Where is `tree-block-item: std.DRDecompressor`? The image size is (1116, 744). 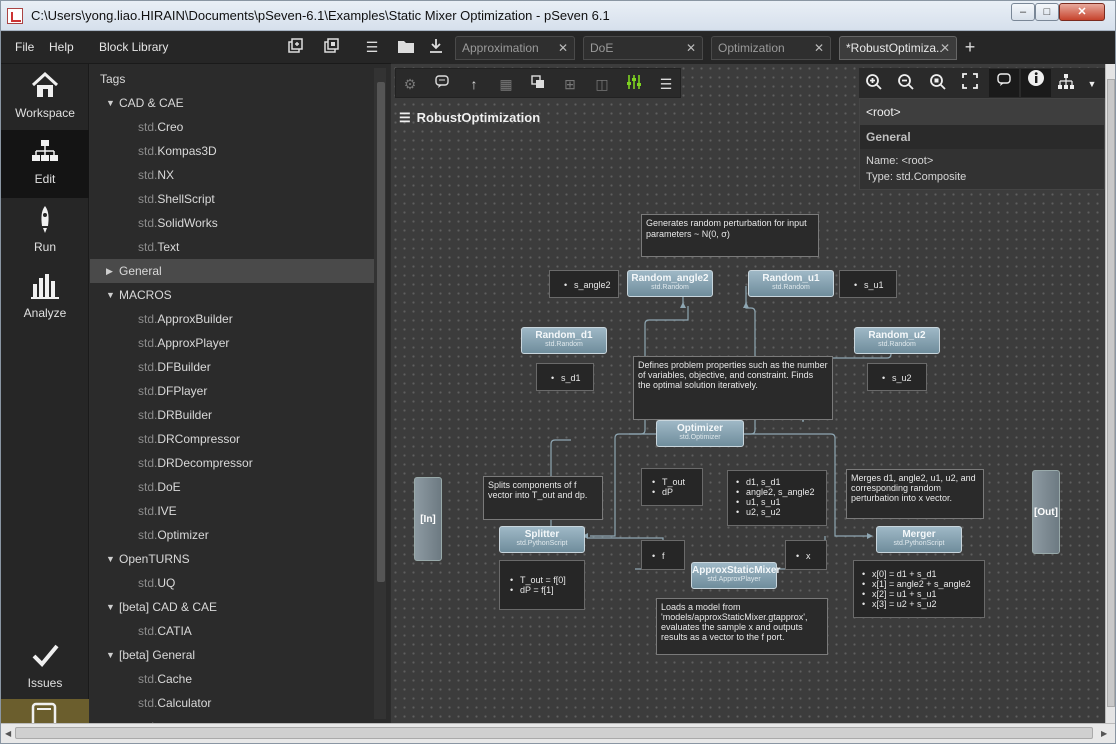 tree-block-item: std.DRDecompressor is located at coordinates (232, 463).